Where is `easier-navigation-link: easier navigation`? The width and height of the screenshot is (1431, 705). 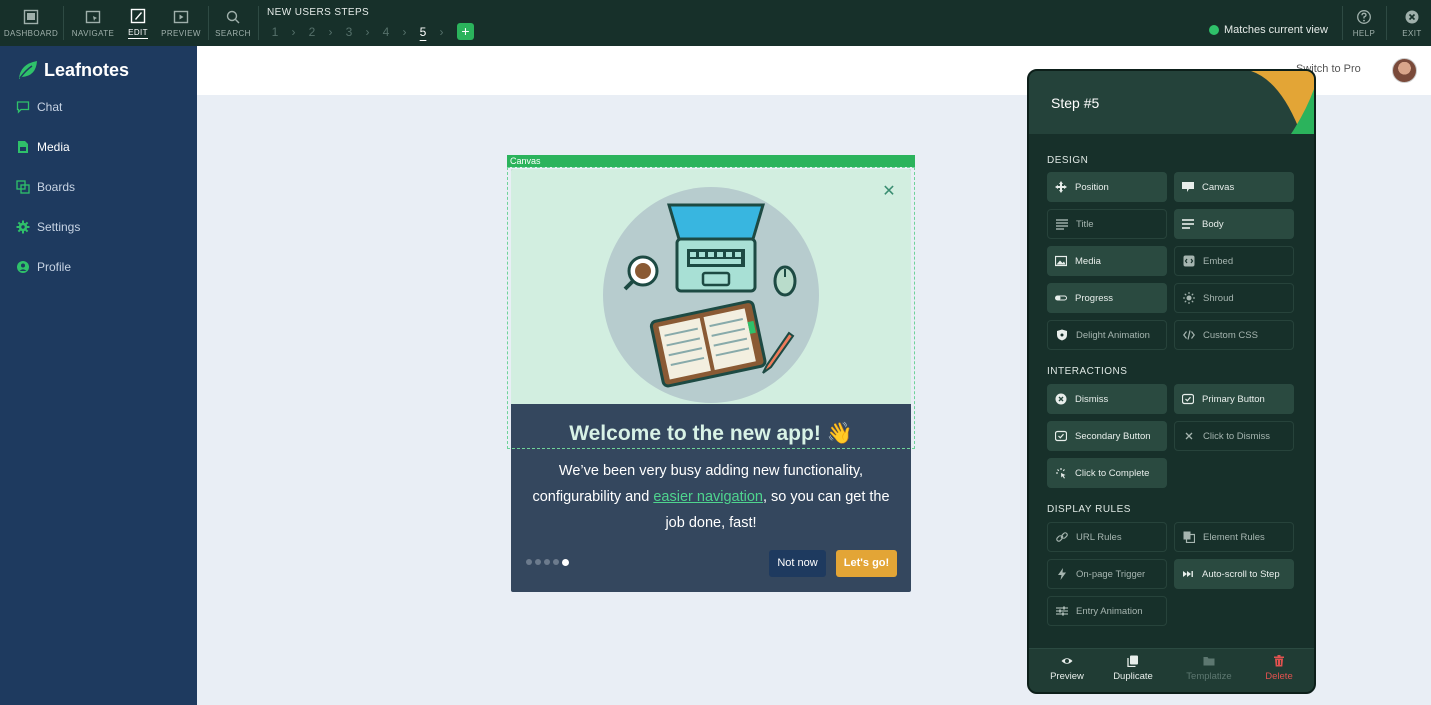
easier-navigation-link: easier navigation is located at coordinates (708, 497).